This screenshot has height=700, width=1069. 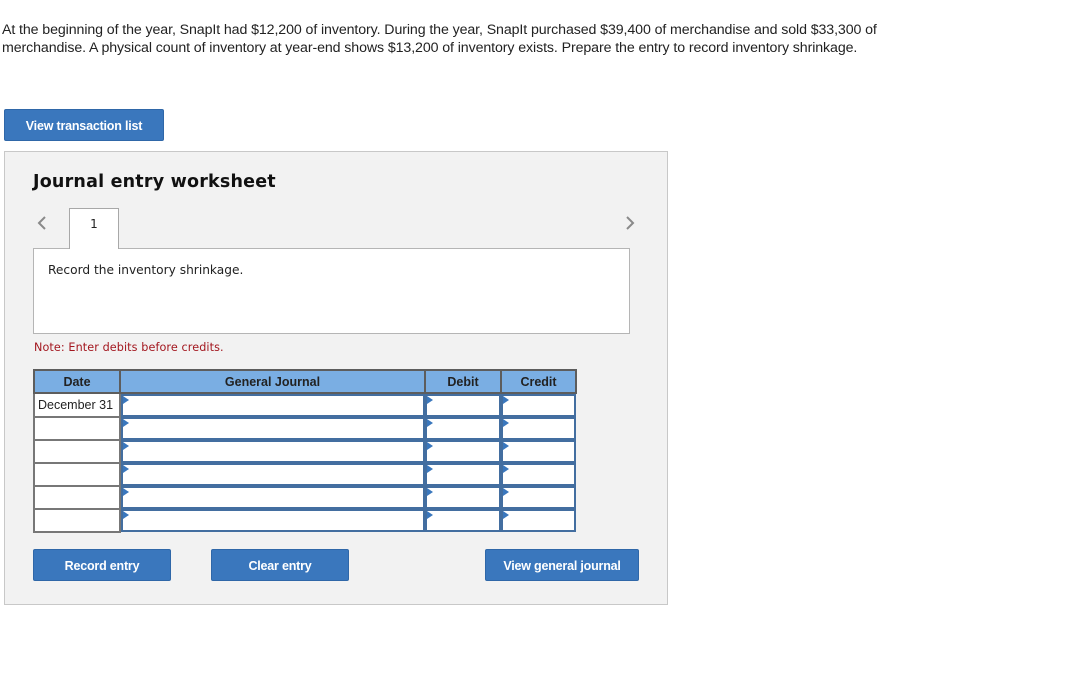 What do you see at coordinates (146, 270) in the screenshot?
I see `instruction-text: Record the inventory shrinkage.` at bounding box center [146, 270].